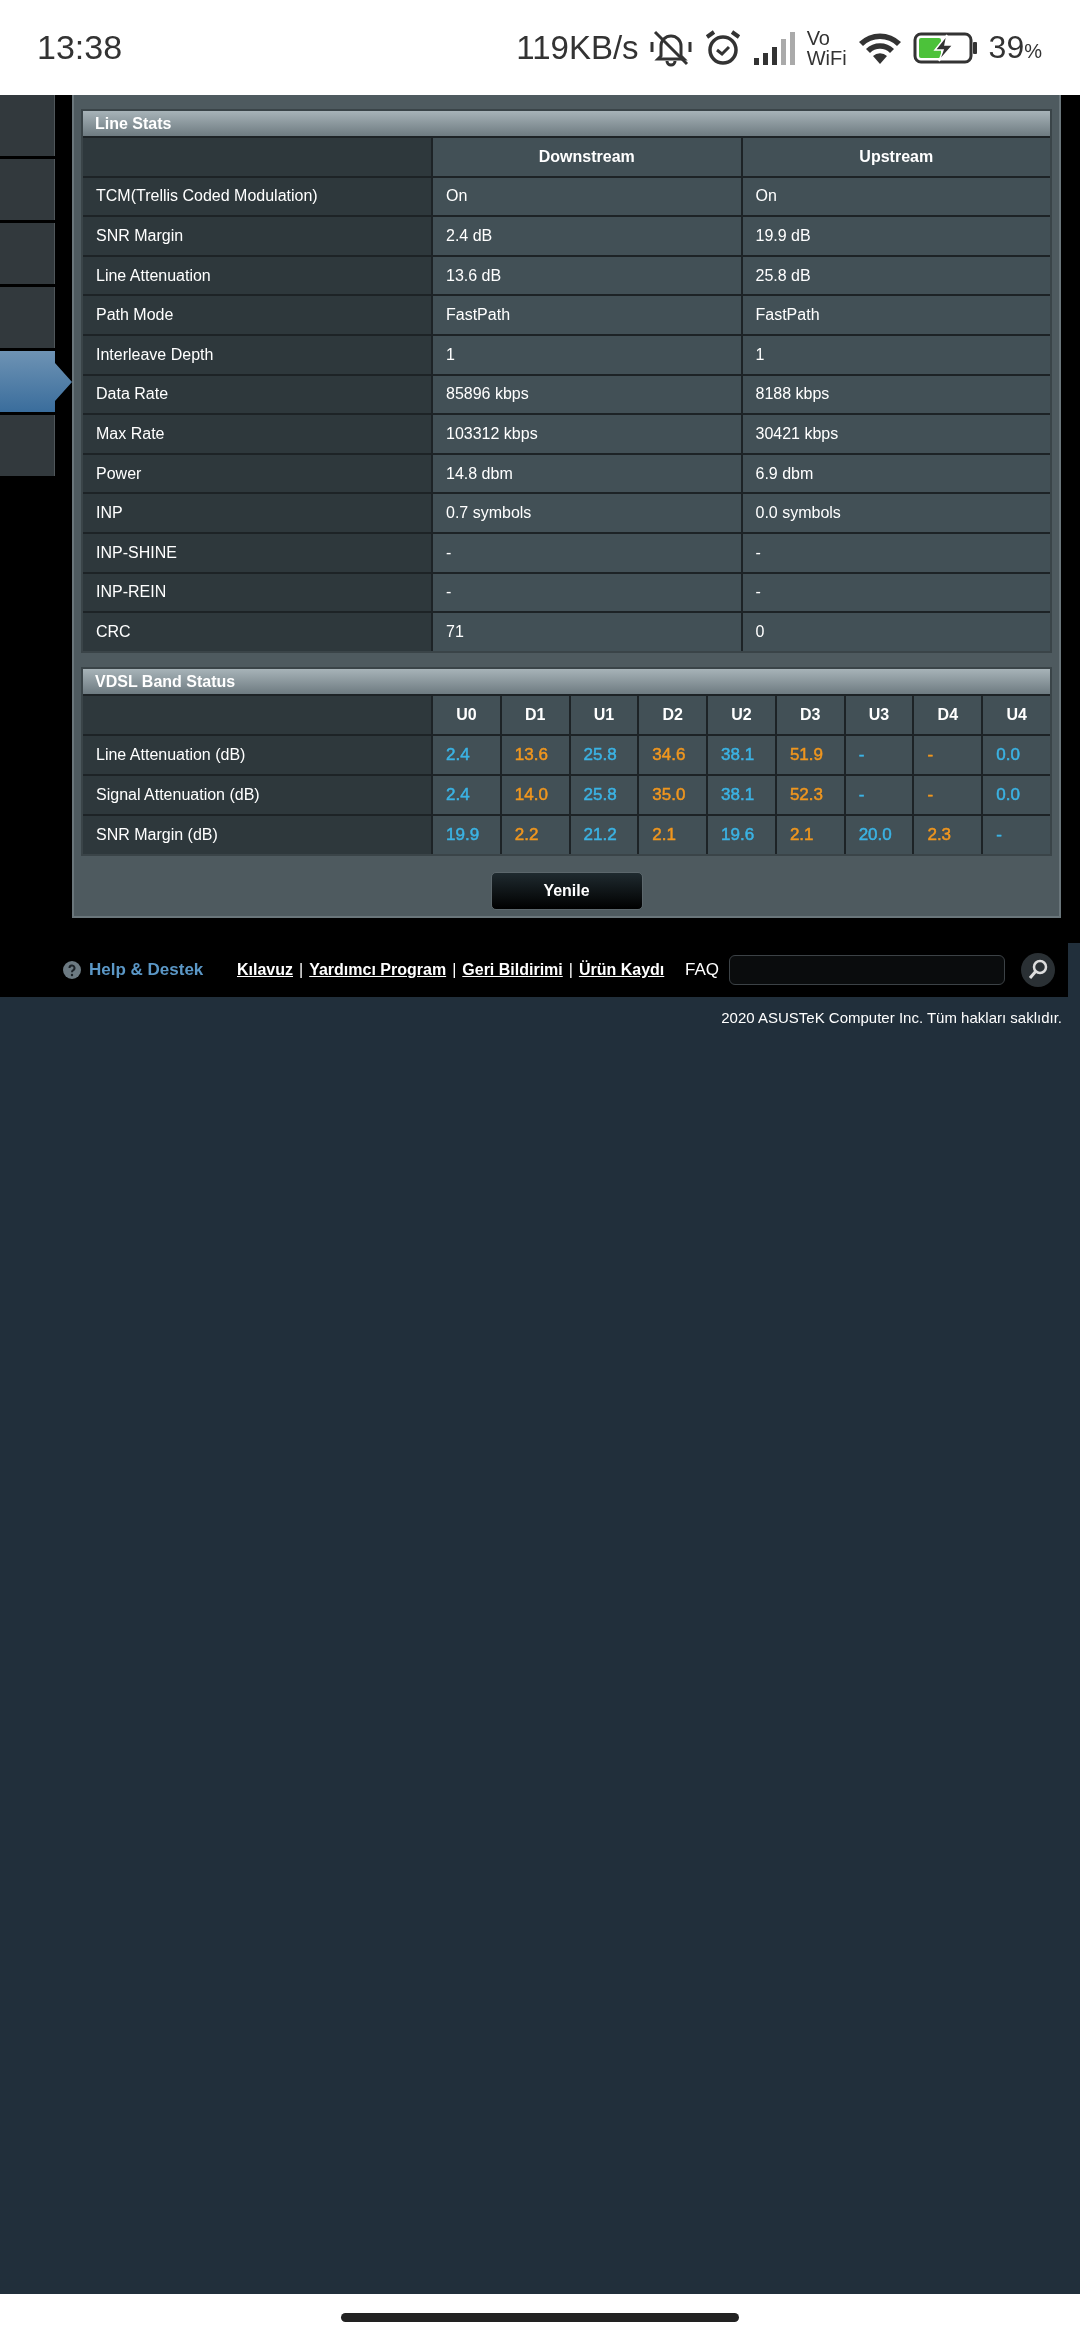 The height and width of the screenshot is (2340, 1080). Describe the element at coordinates (891, 1017) in the screenshot. I see `copyright-text: 2020 ASUSTeK Computer Inc. Tüm hakları saklıdır.` at that location.